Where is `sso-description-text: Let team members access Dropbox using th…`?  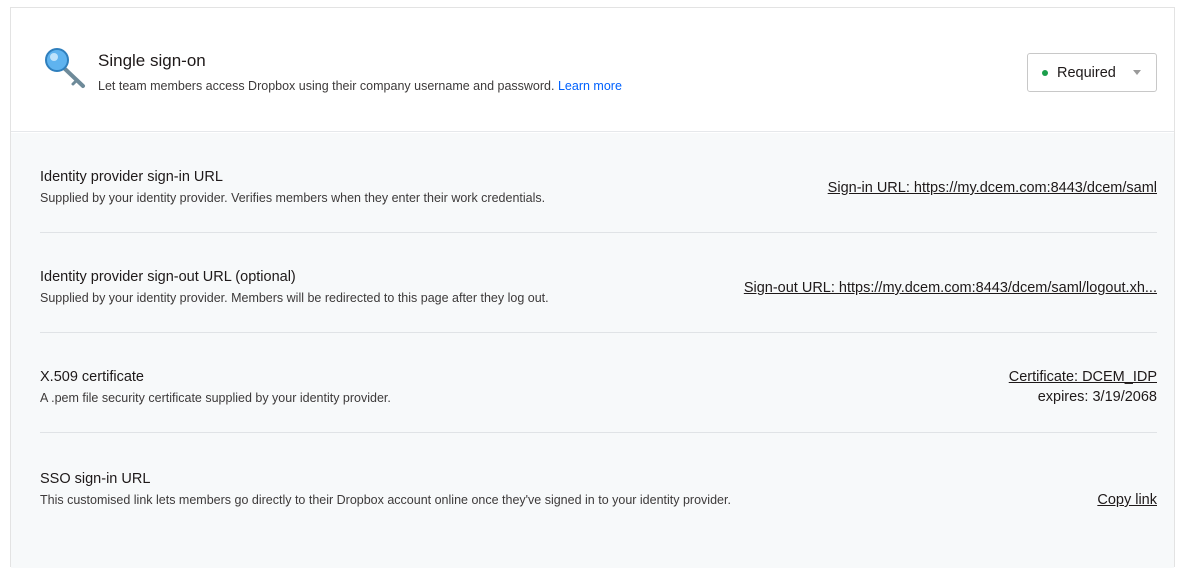
sso-description-text: Let team members access Dropbox using th… is located at coordinates (326, 86).